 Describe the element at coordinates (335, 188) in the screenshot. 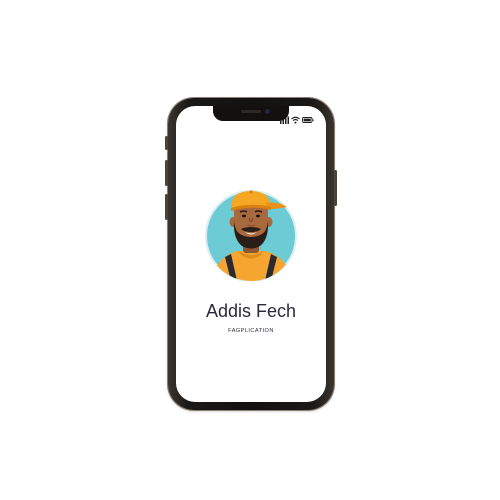

I see `power-button` at that location.